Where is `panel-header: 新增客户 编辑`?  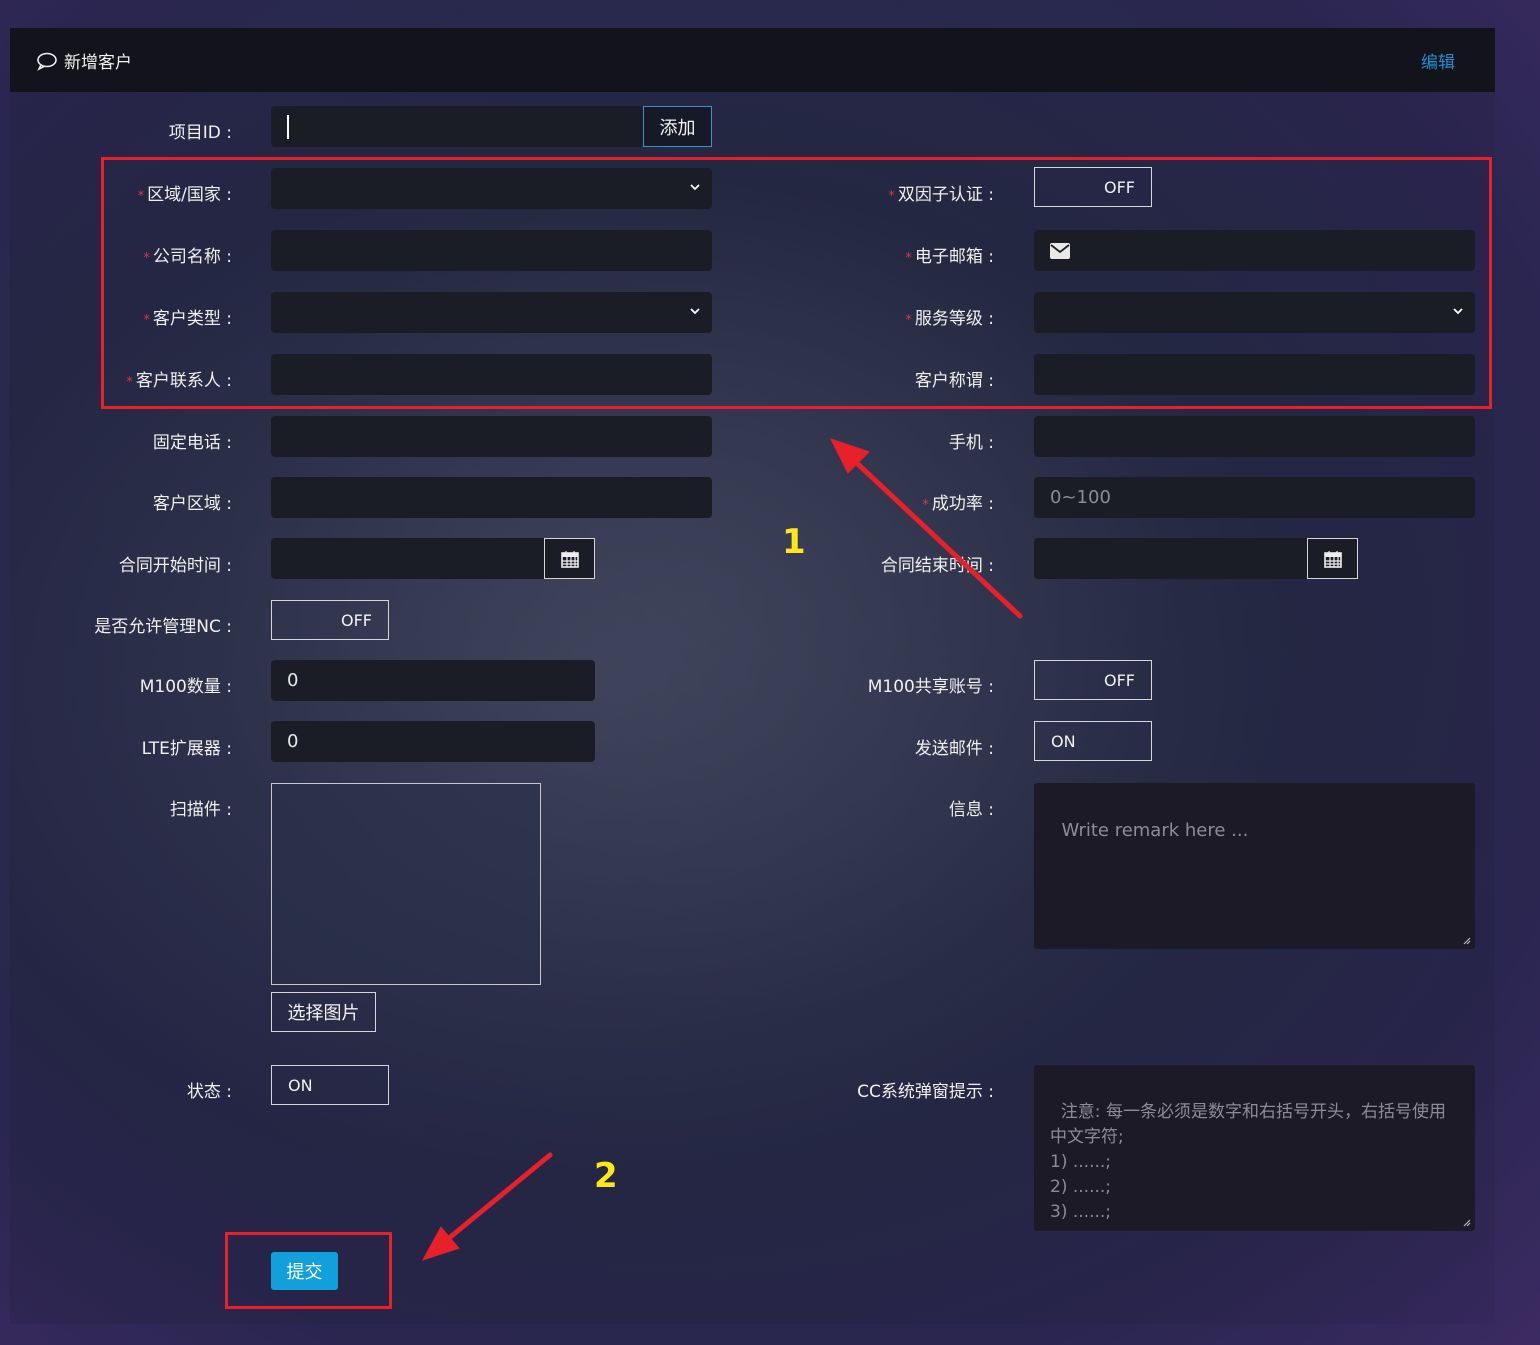
panel-header: 新增客户 编辑 is located at coordinates (752, 60).